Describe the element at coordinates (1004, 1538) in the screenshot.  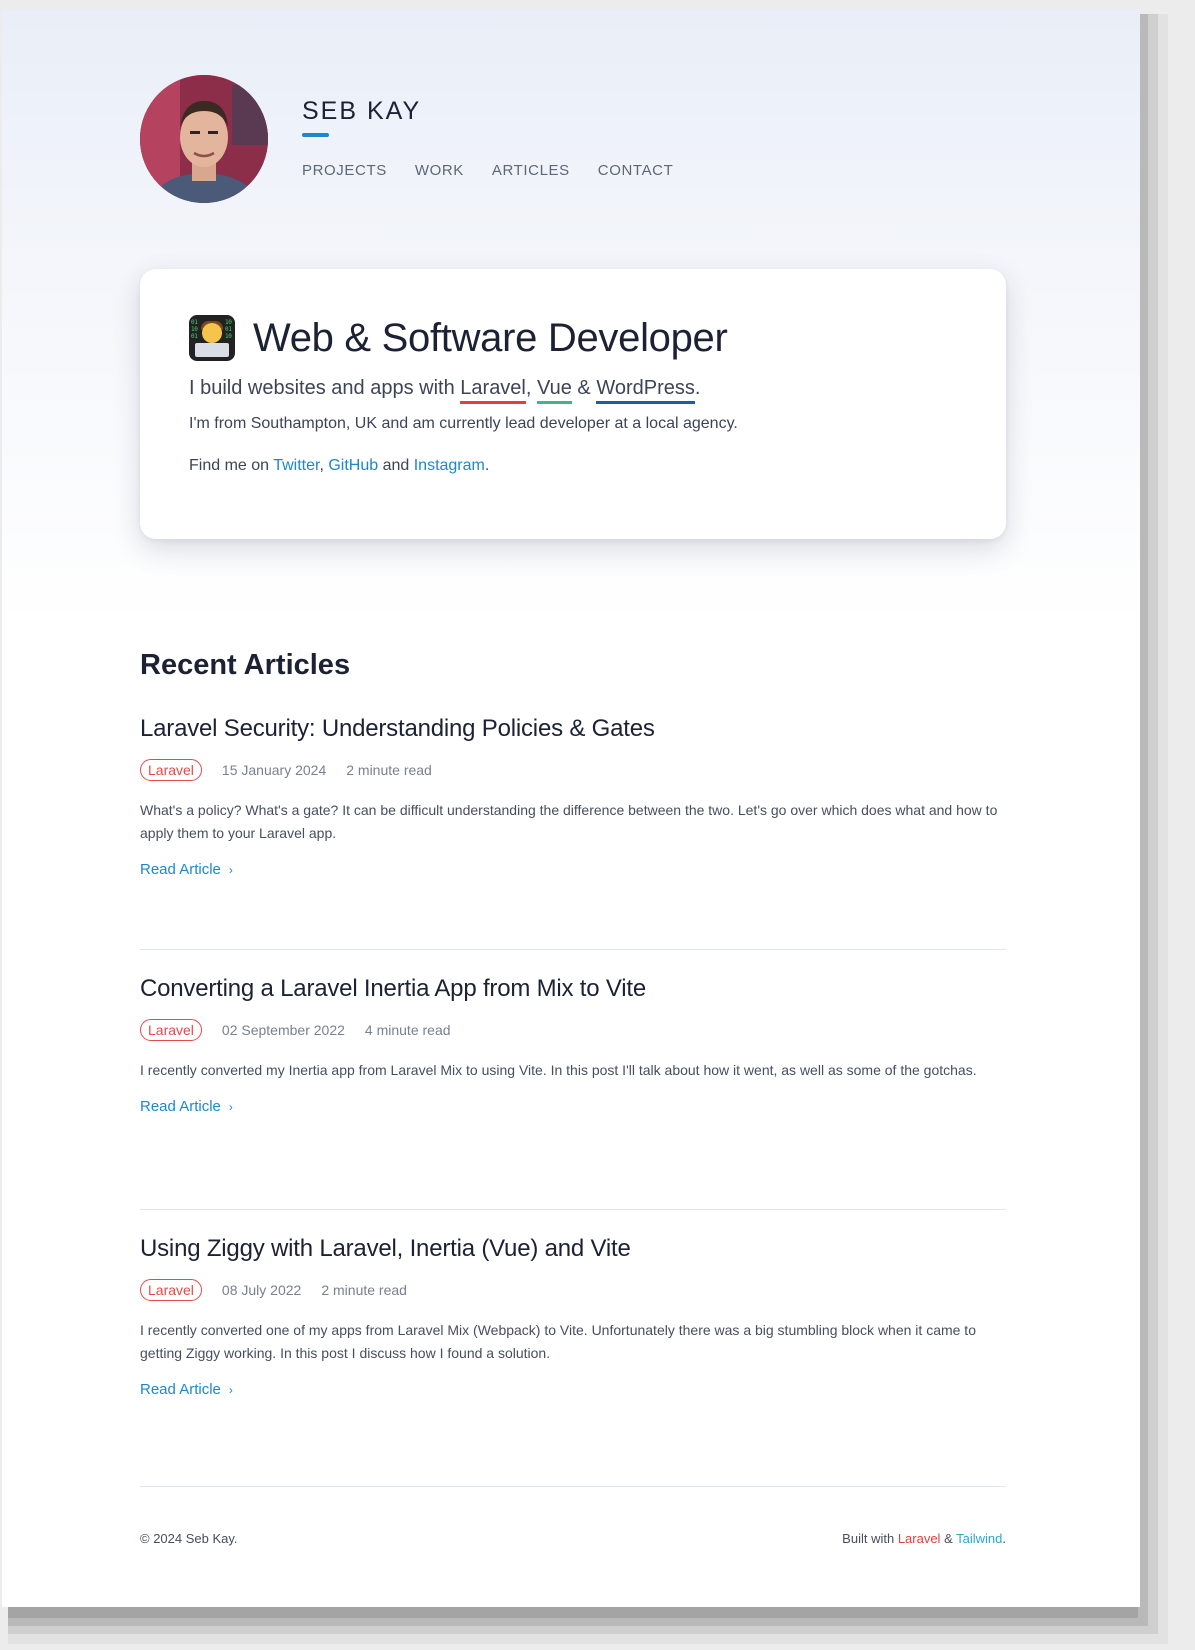
I see `built-with-end: .` at that location.